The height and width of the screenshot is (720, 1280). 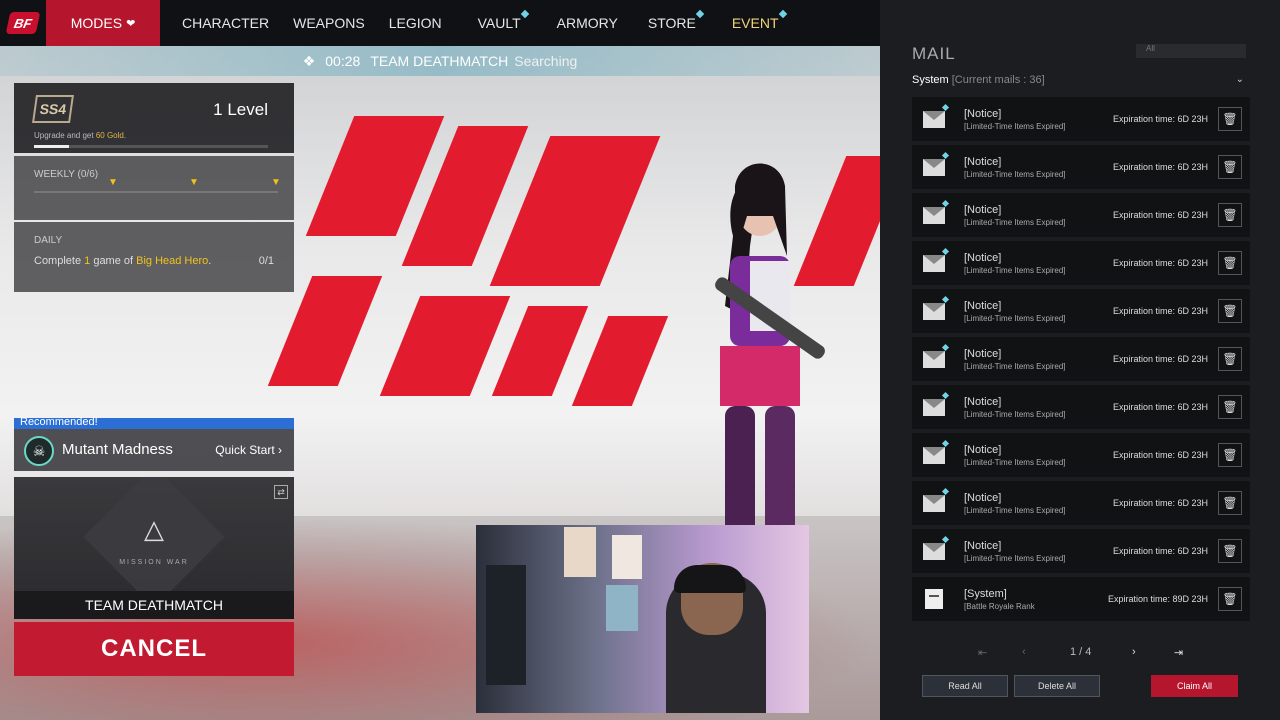 I want to click on nav-event-label: EVENT, so click(x=755, y=23).